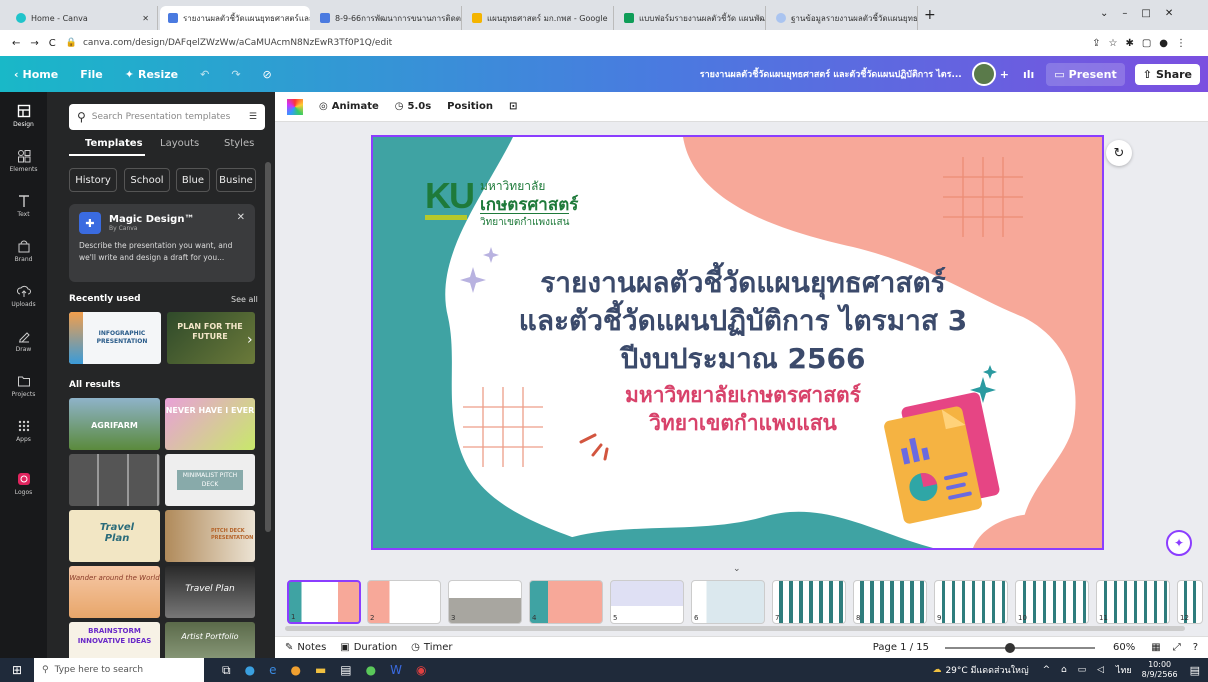  What do you see at coordinates (23, 296) in the screenshot?
I see `rail-item-uploads: Uploads` at bounding box center [23, 296].